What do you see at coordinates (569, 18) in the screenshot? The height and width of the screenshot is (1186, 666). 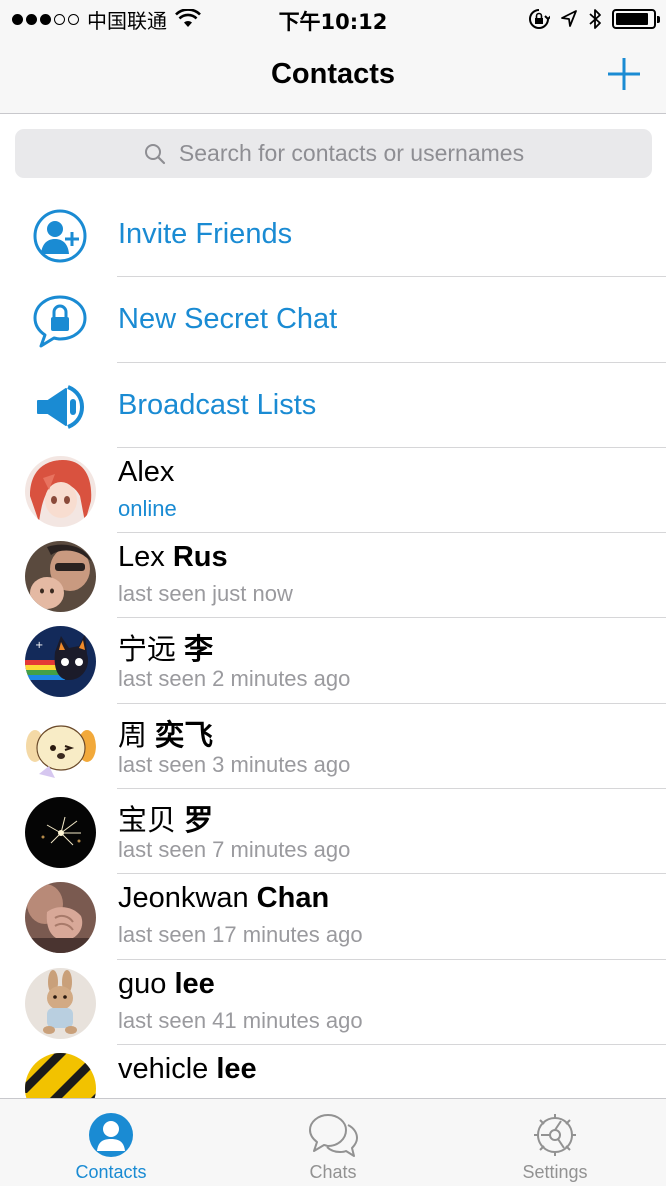 I see `location-icon` at bounding box center [569, 18].